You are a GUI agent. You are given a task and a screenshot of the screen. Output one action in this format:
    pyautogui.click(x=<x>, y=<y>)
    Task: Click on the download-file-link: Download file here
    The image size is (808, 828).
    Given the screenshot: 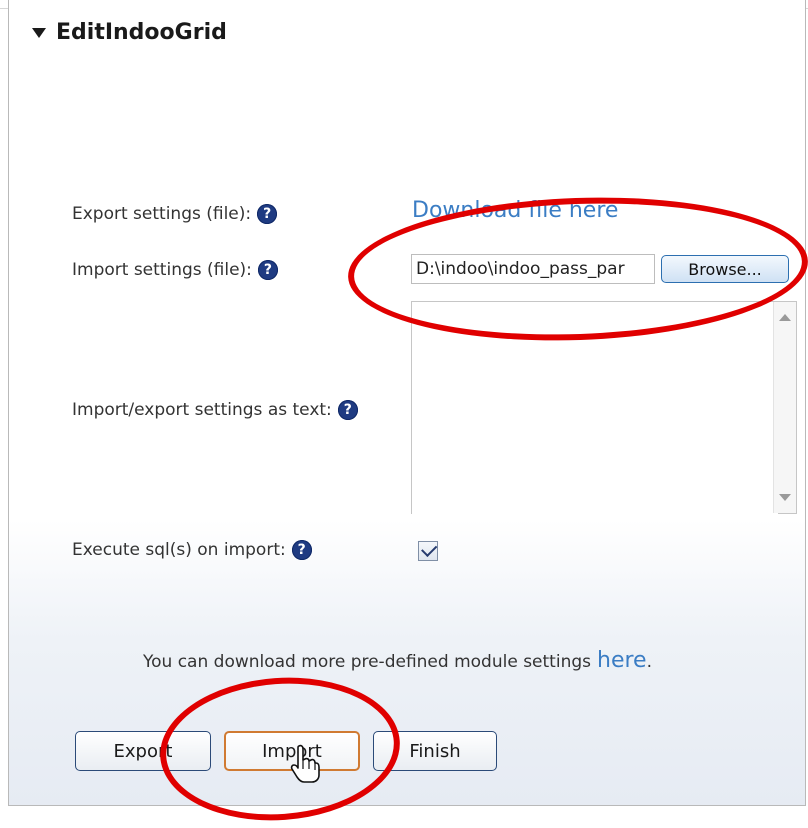 What is the action you would take?
    pyautogui.click(x=515, y=210)
    